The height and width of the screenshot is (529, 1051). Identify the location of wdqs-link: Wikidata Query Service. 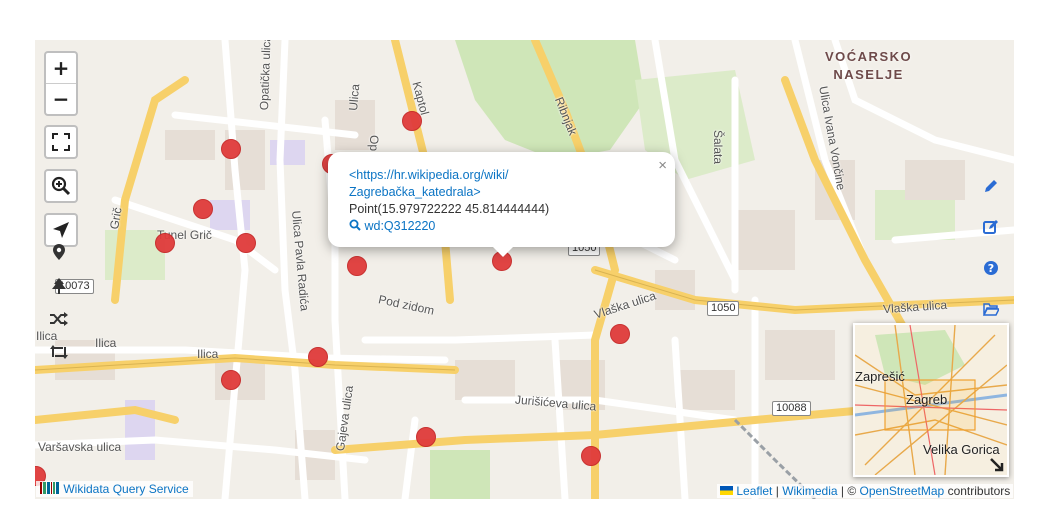
(125, 489).